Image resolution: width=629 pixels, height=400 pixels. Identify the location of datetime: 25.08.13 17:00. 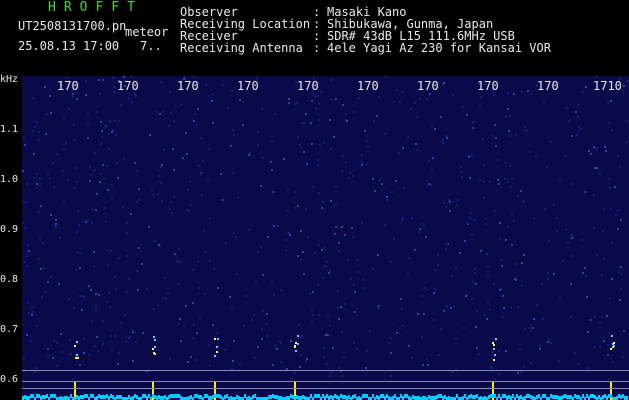
(69, 46).